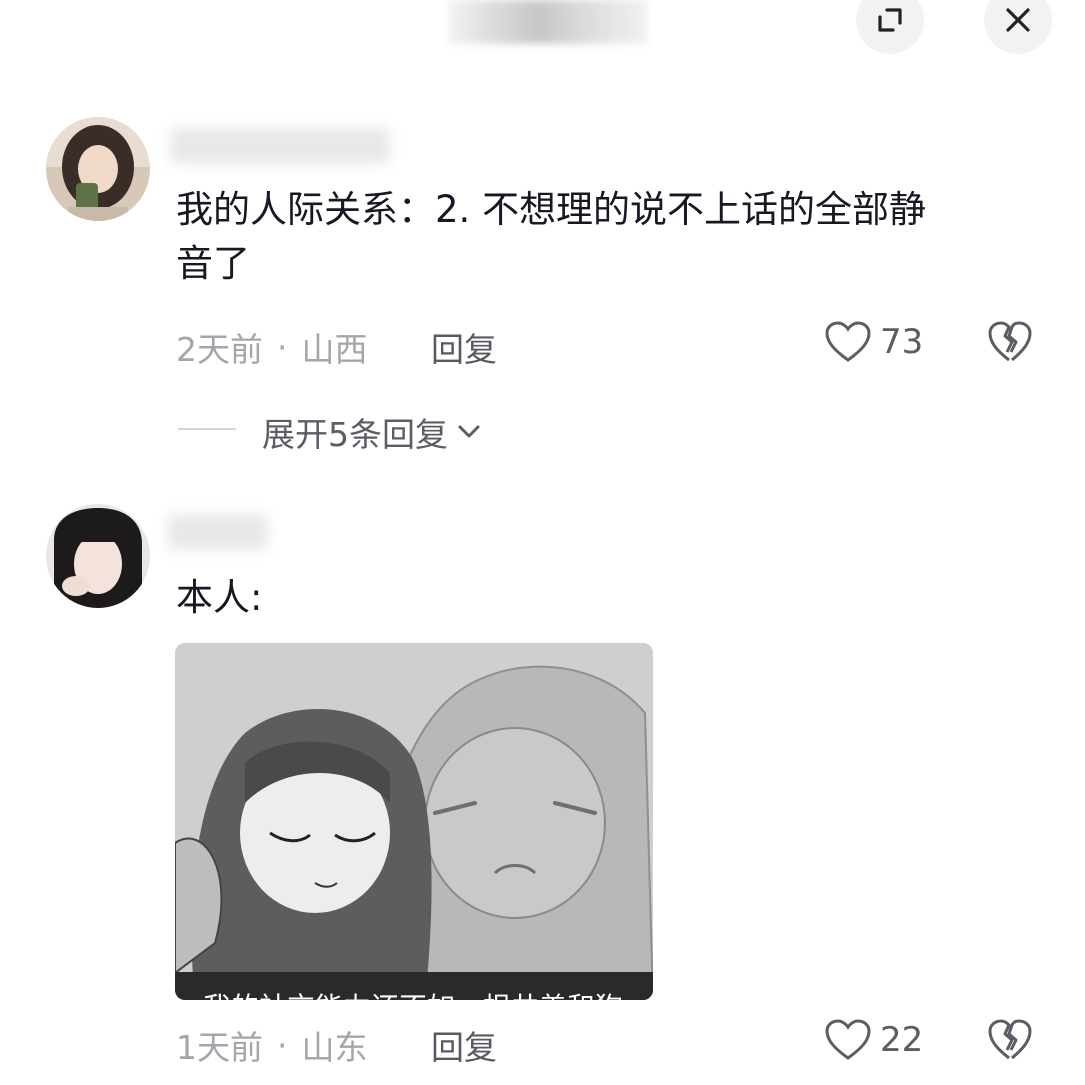 The height and width of the screenshot is (1085, 1085). I want to click on comment-text: 本人:, so click(219, 597).